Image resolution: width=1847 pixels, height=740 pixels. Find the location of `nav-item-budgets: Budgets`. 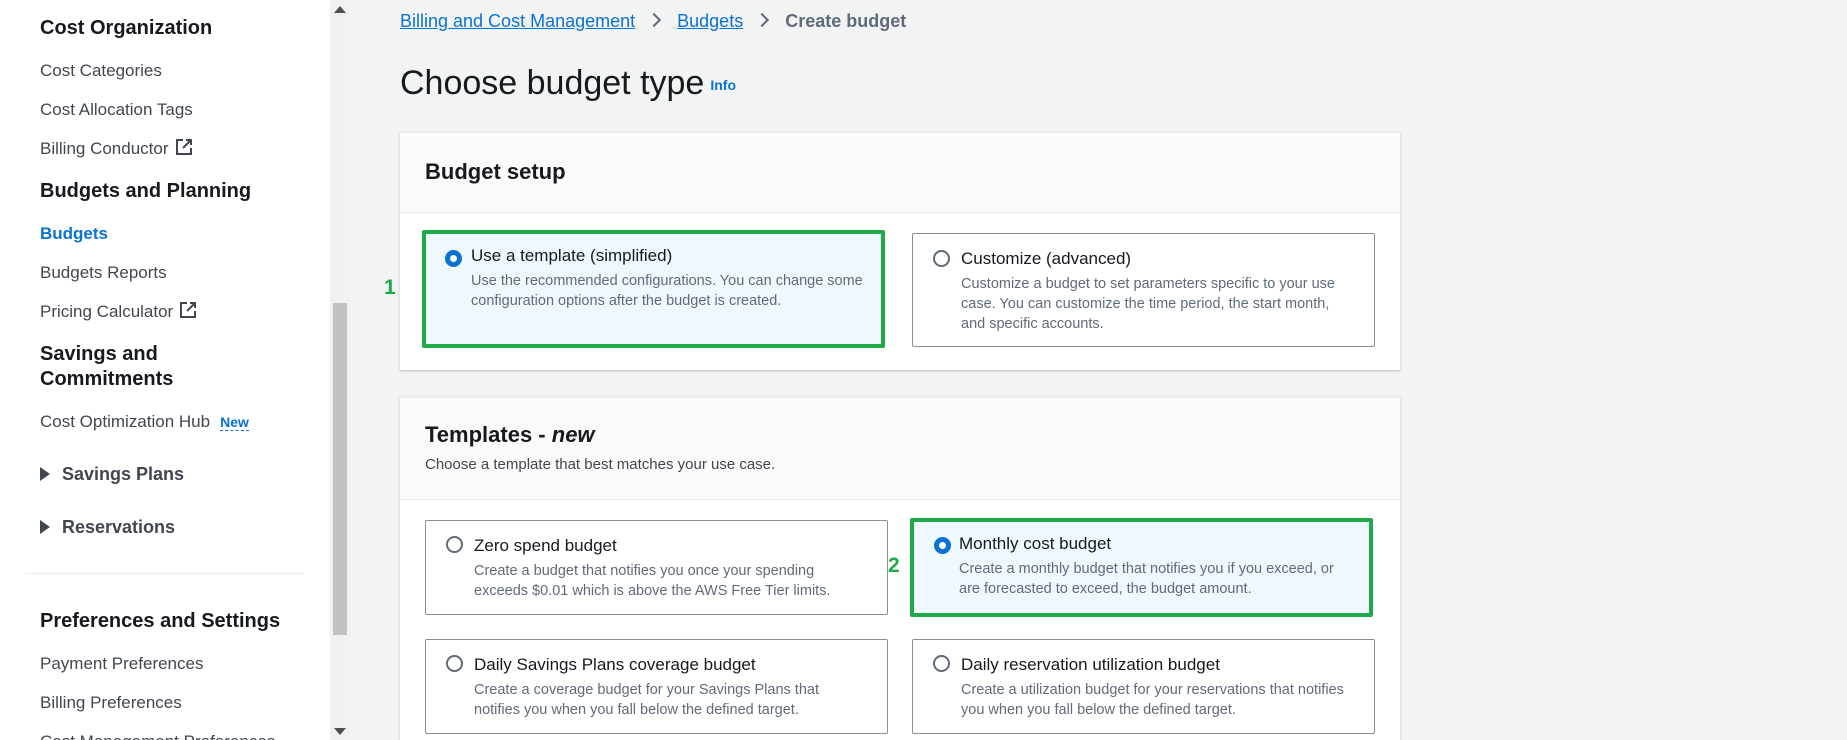

nav-item-budgets: Budgets is located at coordinates (74, 234).